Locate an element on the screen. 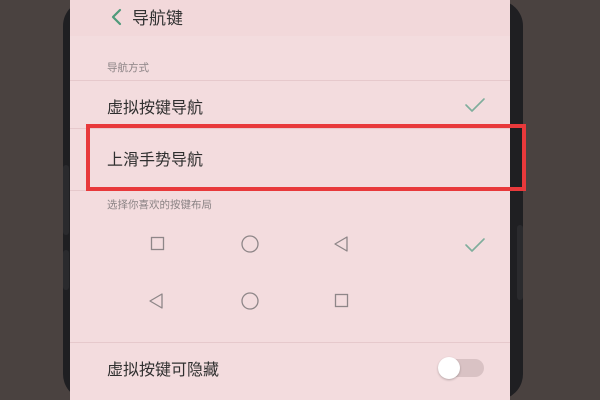 The image size is (600, 400). phone-power-button is located at coordinates (520, 262).